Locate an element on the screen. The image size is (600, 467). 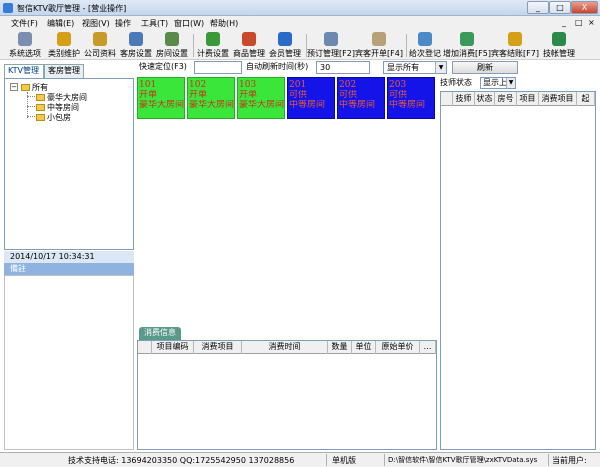
menu-operate: 操作 is located at coordinates (123, 23).